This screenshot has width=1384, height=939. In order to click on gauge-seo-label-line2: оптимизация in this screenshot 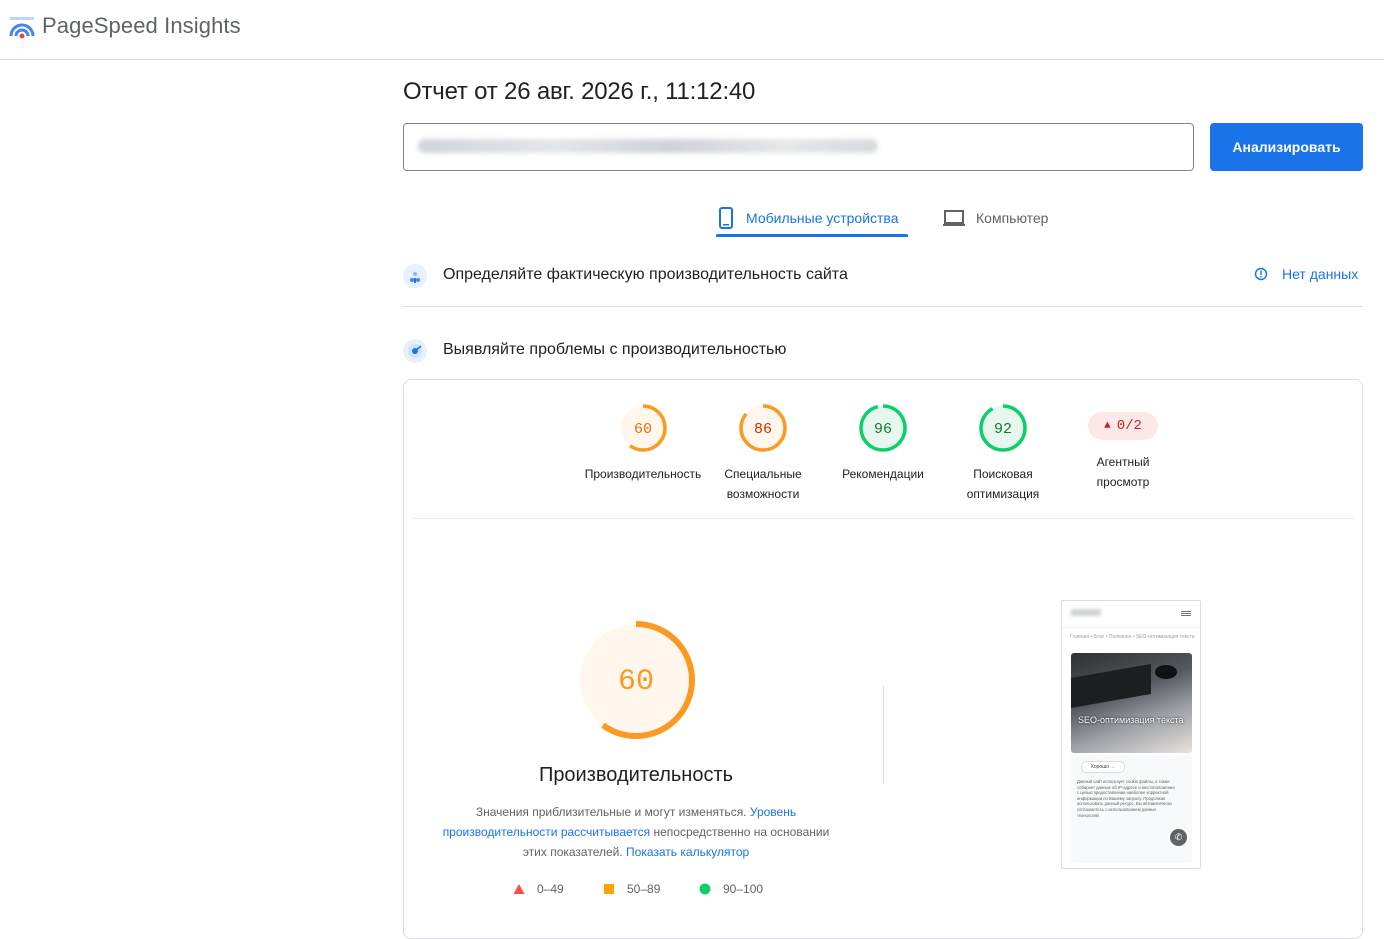, I will do `click(1003, 494)`.